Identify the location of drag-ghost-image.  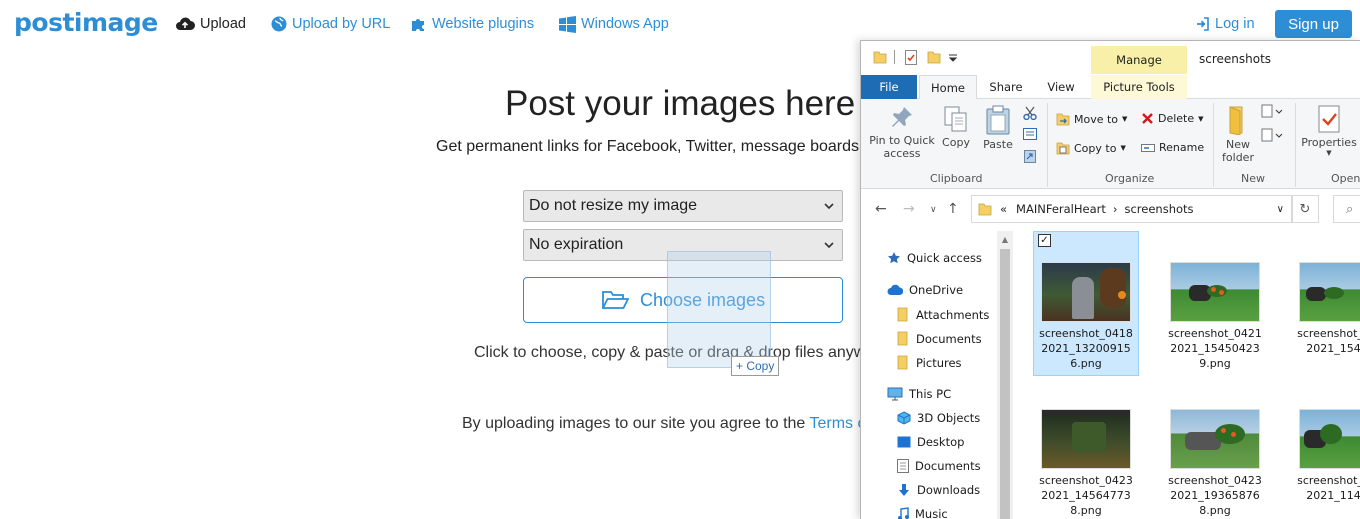
(719, 309).